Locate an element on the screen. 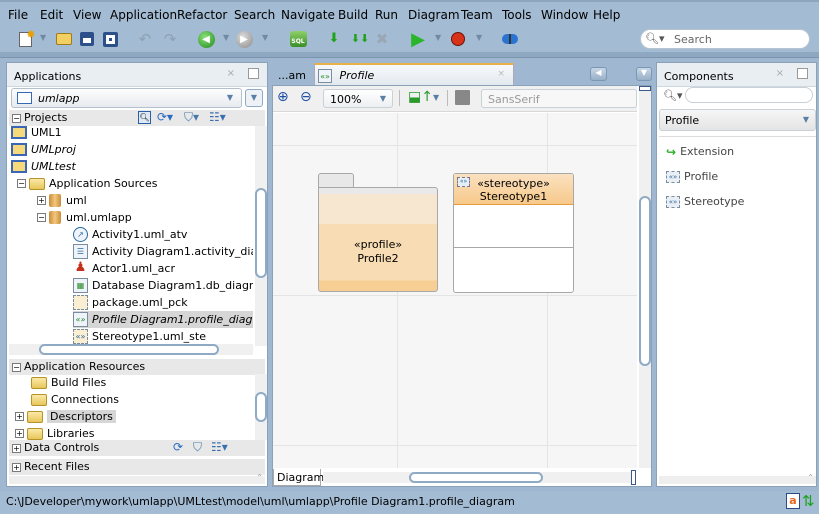  tree-item: − Application Sources is located at coordinates (87, 183).